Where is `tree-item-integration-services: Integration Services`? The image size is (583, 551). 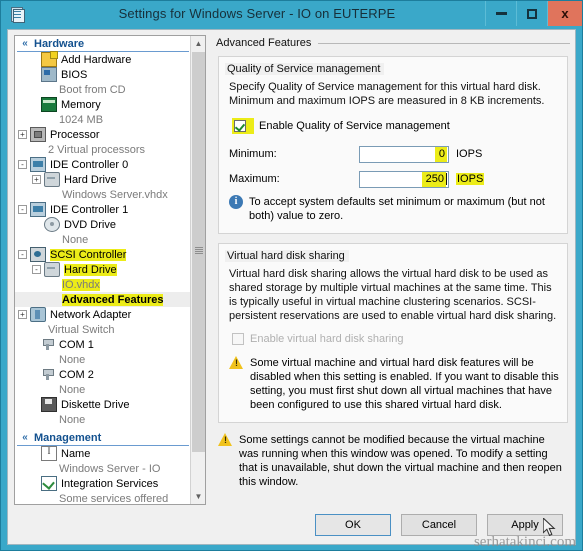
tree-item-integration-services: Integration Services is located at coordinates (103, 483).